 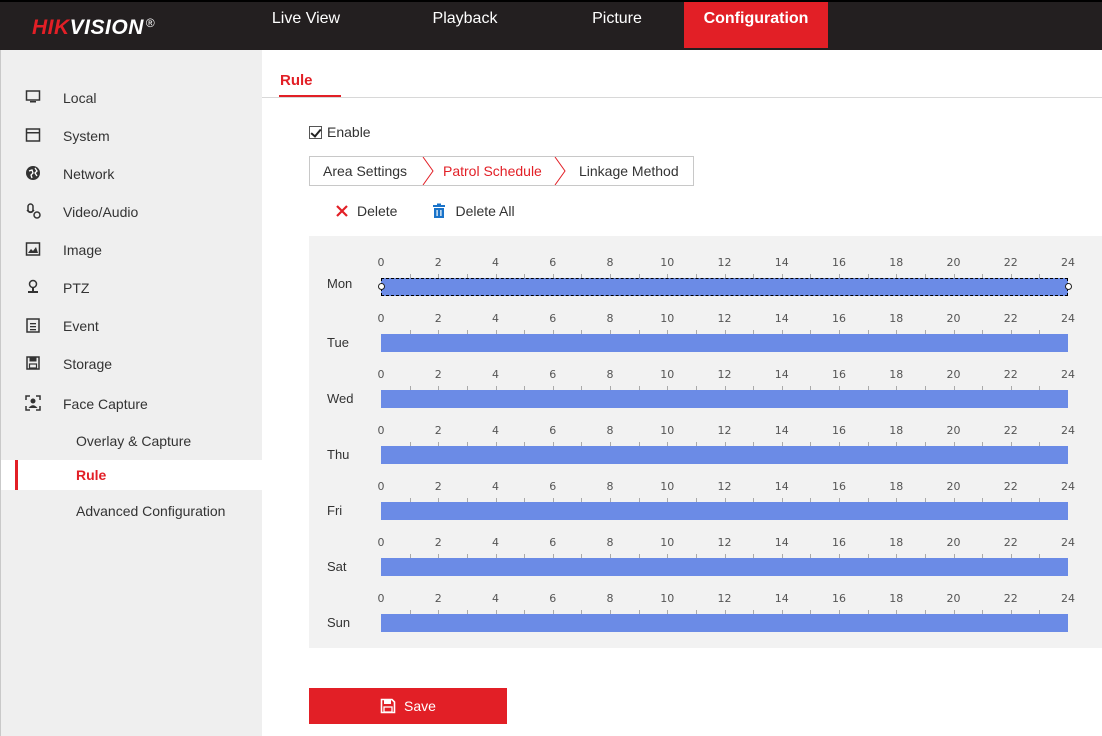 I want to click on tab-playback: Playback, so click(x=465, y=25).